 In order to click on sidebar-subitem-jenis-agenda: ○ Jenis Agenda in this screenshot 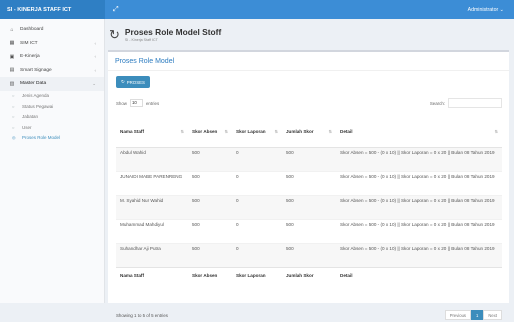, I will do `click(52, 96)`.